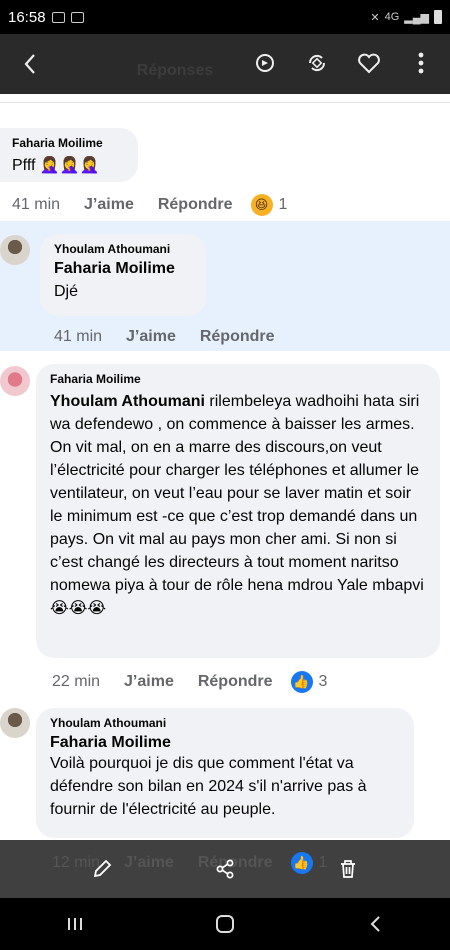  I want to click on recent-apps-button, so click(75, 924).